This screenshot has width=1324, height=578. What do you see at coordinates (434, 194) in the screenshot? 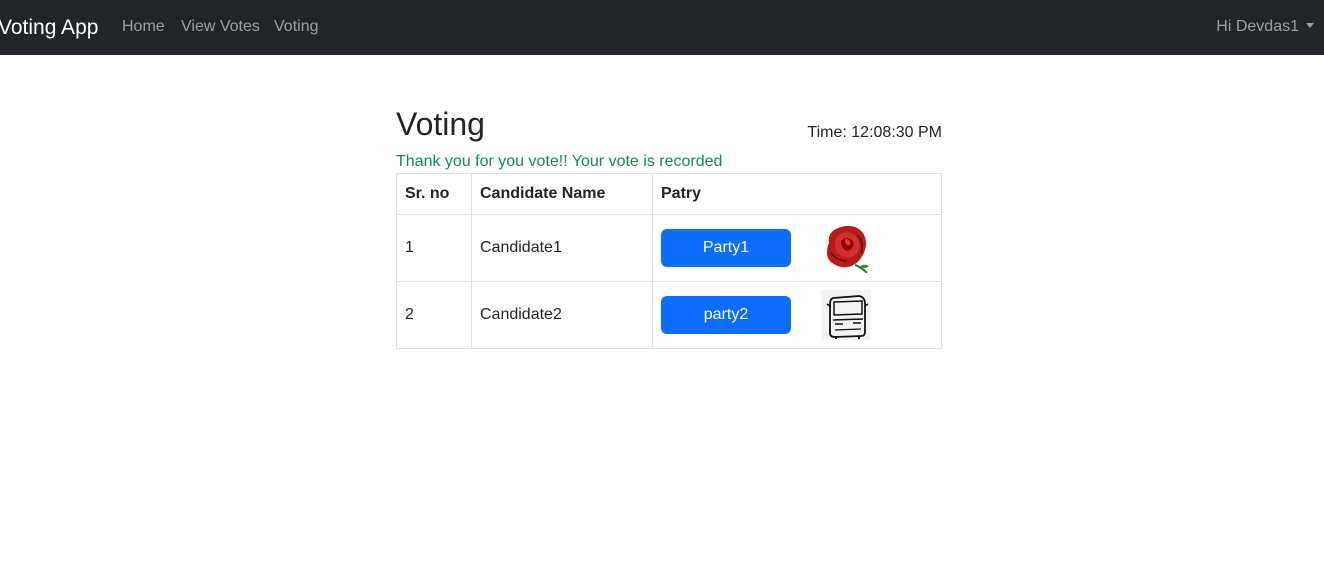
I see `header-sr-no: Sr. no` at bounding box center [434, 194].